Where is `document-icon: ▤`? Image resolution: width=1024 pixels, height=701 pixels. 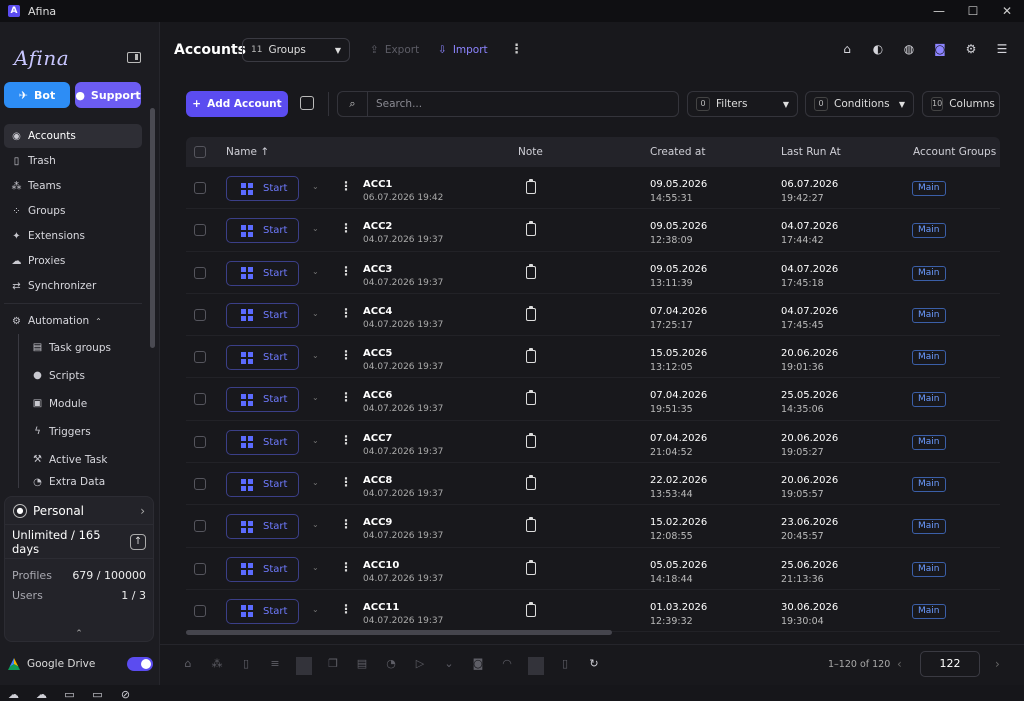
document-icon: ▤ is located at coordinates (362, 666).